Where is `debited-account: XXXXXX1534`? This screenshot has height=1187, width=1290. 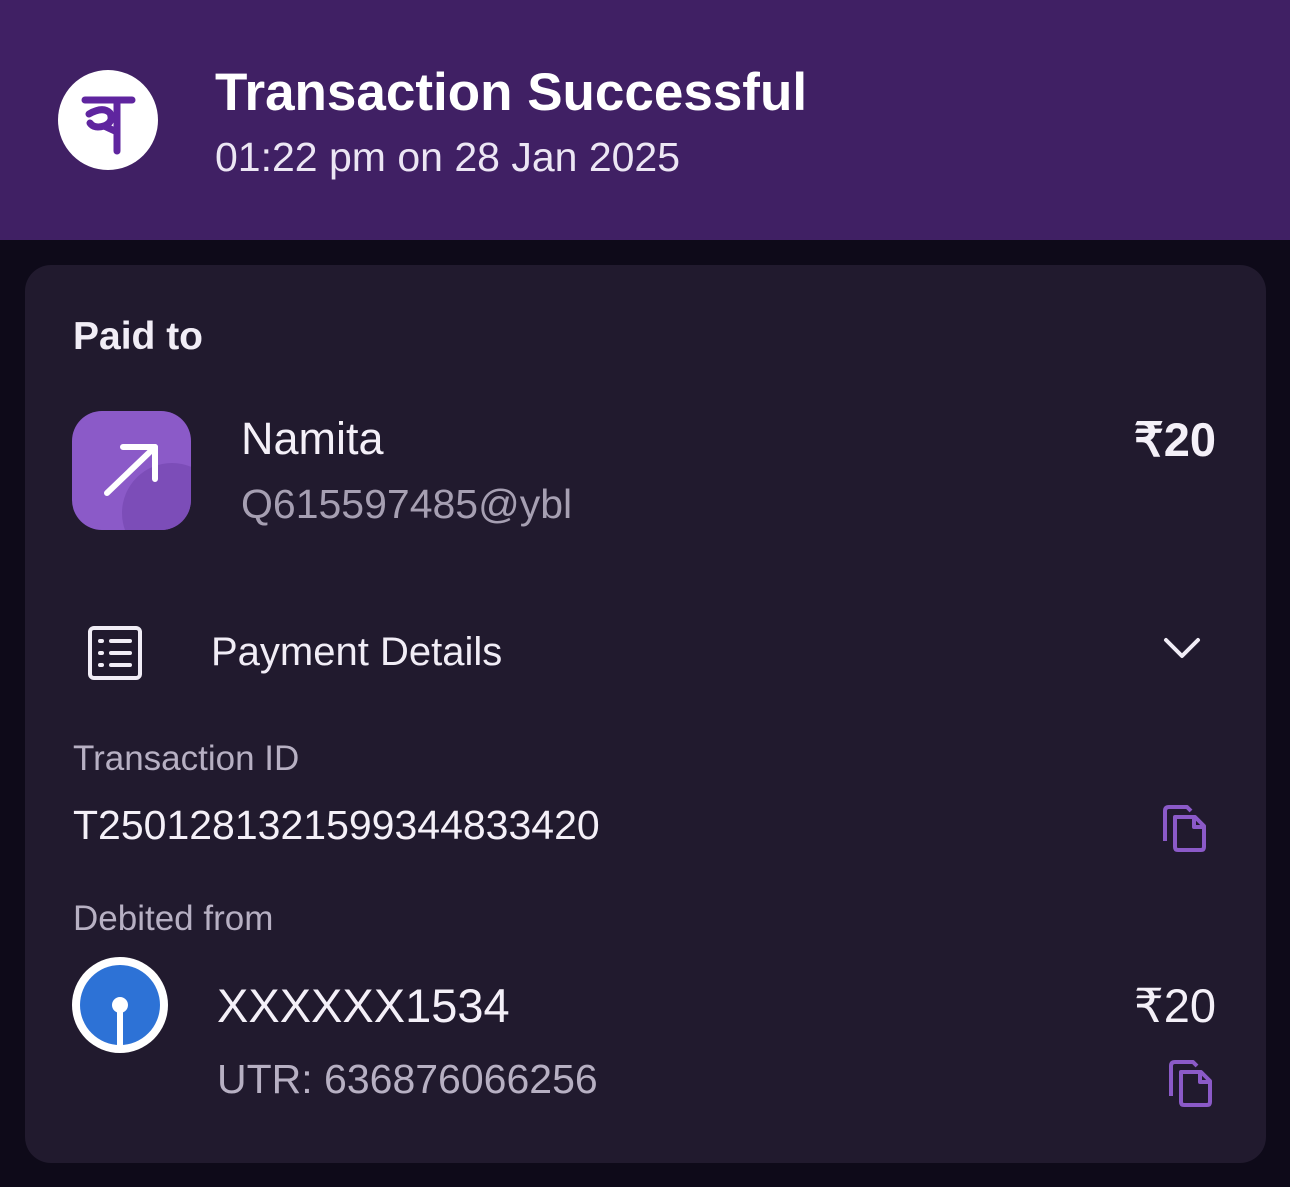
debited-account: XXXXXX1534 is located at coordinates (363, 1005).